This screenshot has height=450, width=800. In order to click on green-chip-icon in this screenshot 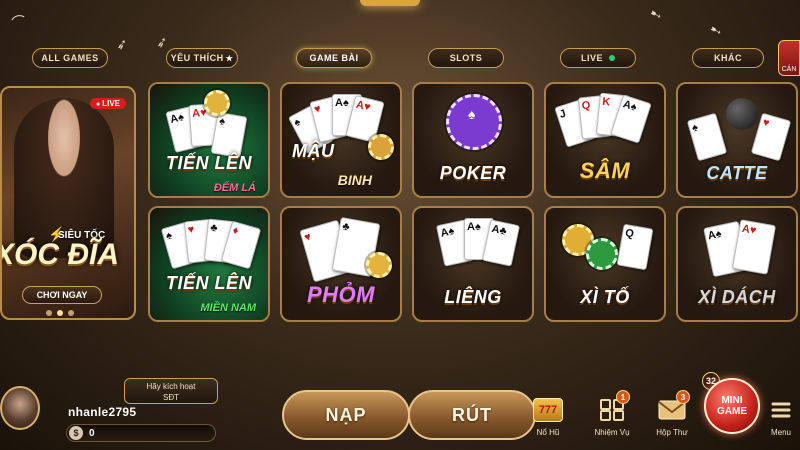, I will do `click(602, 254)`.